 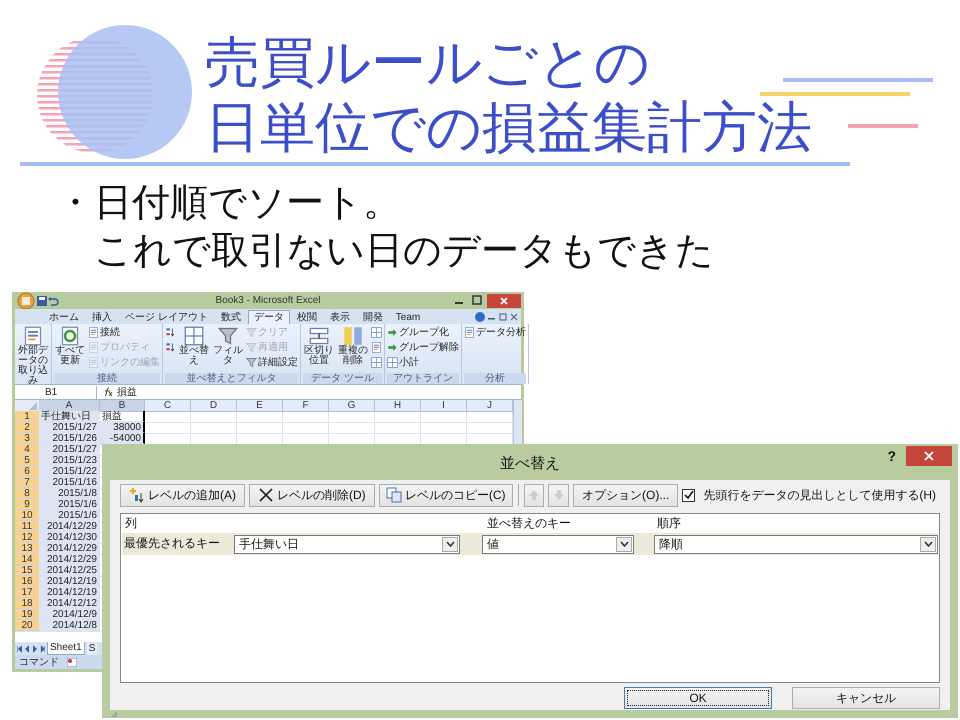 What do you see at coordinates (398, 406) in the screenshot?
I see `column-header: H` at bounding box center [398, 406].